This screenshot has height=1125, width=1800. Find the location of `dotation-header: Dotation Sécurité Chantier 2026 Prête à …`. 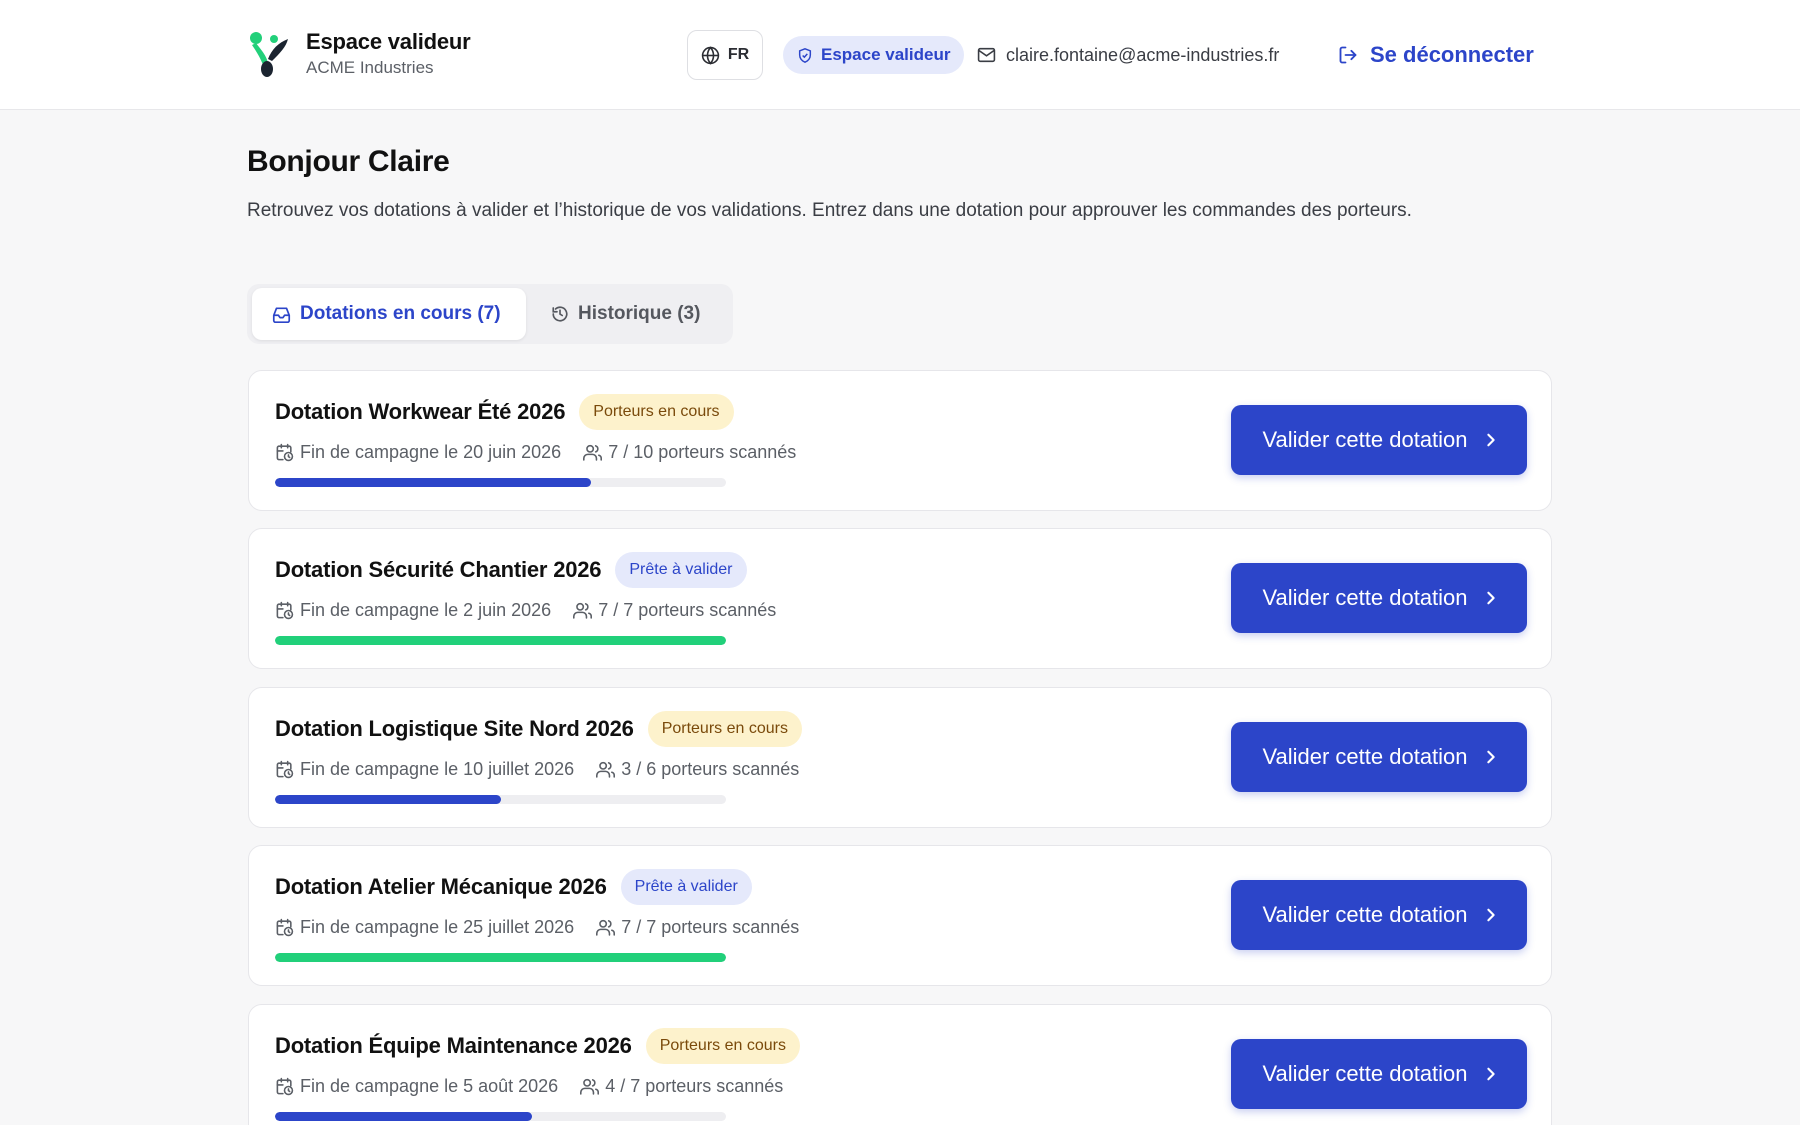

dotation-header: Dotation Sécurité Chantier 2026 Prête à … is located at coordinates (511, 570).